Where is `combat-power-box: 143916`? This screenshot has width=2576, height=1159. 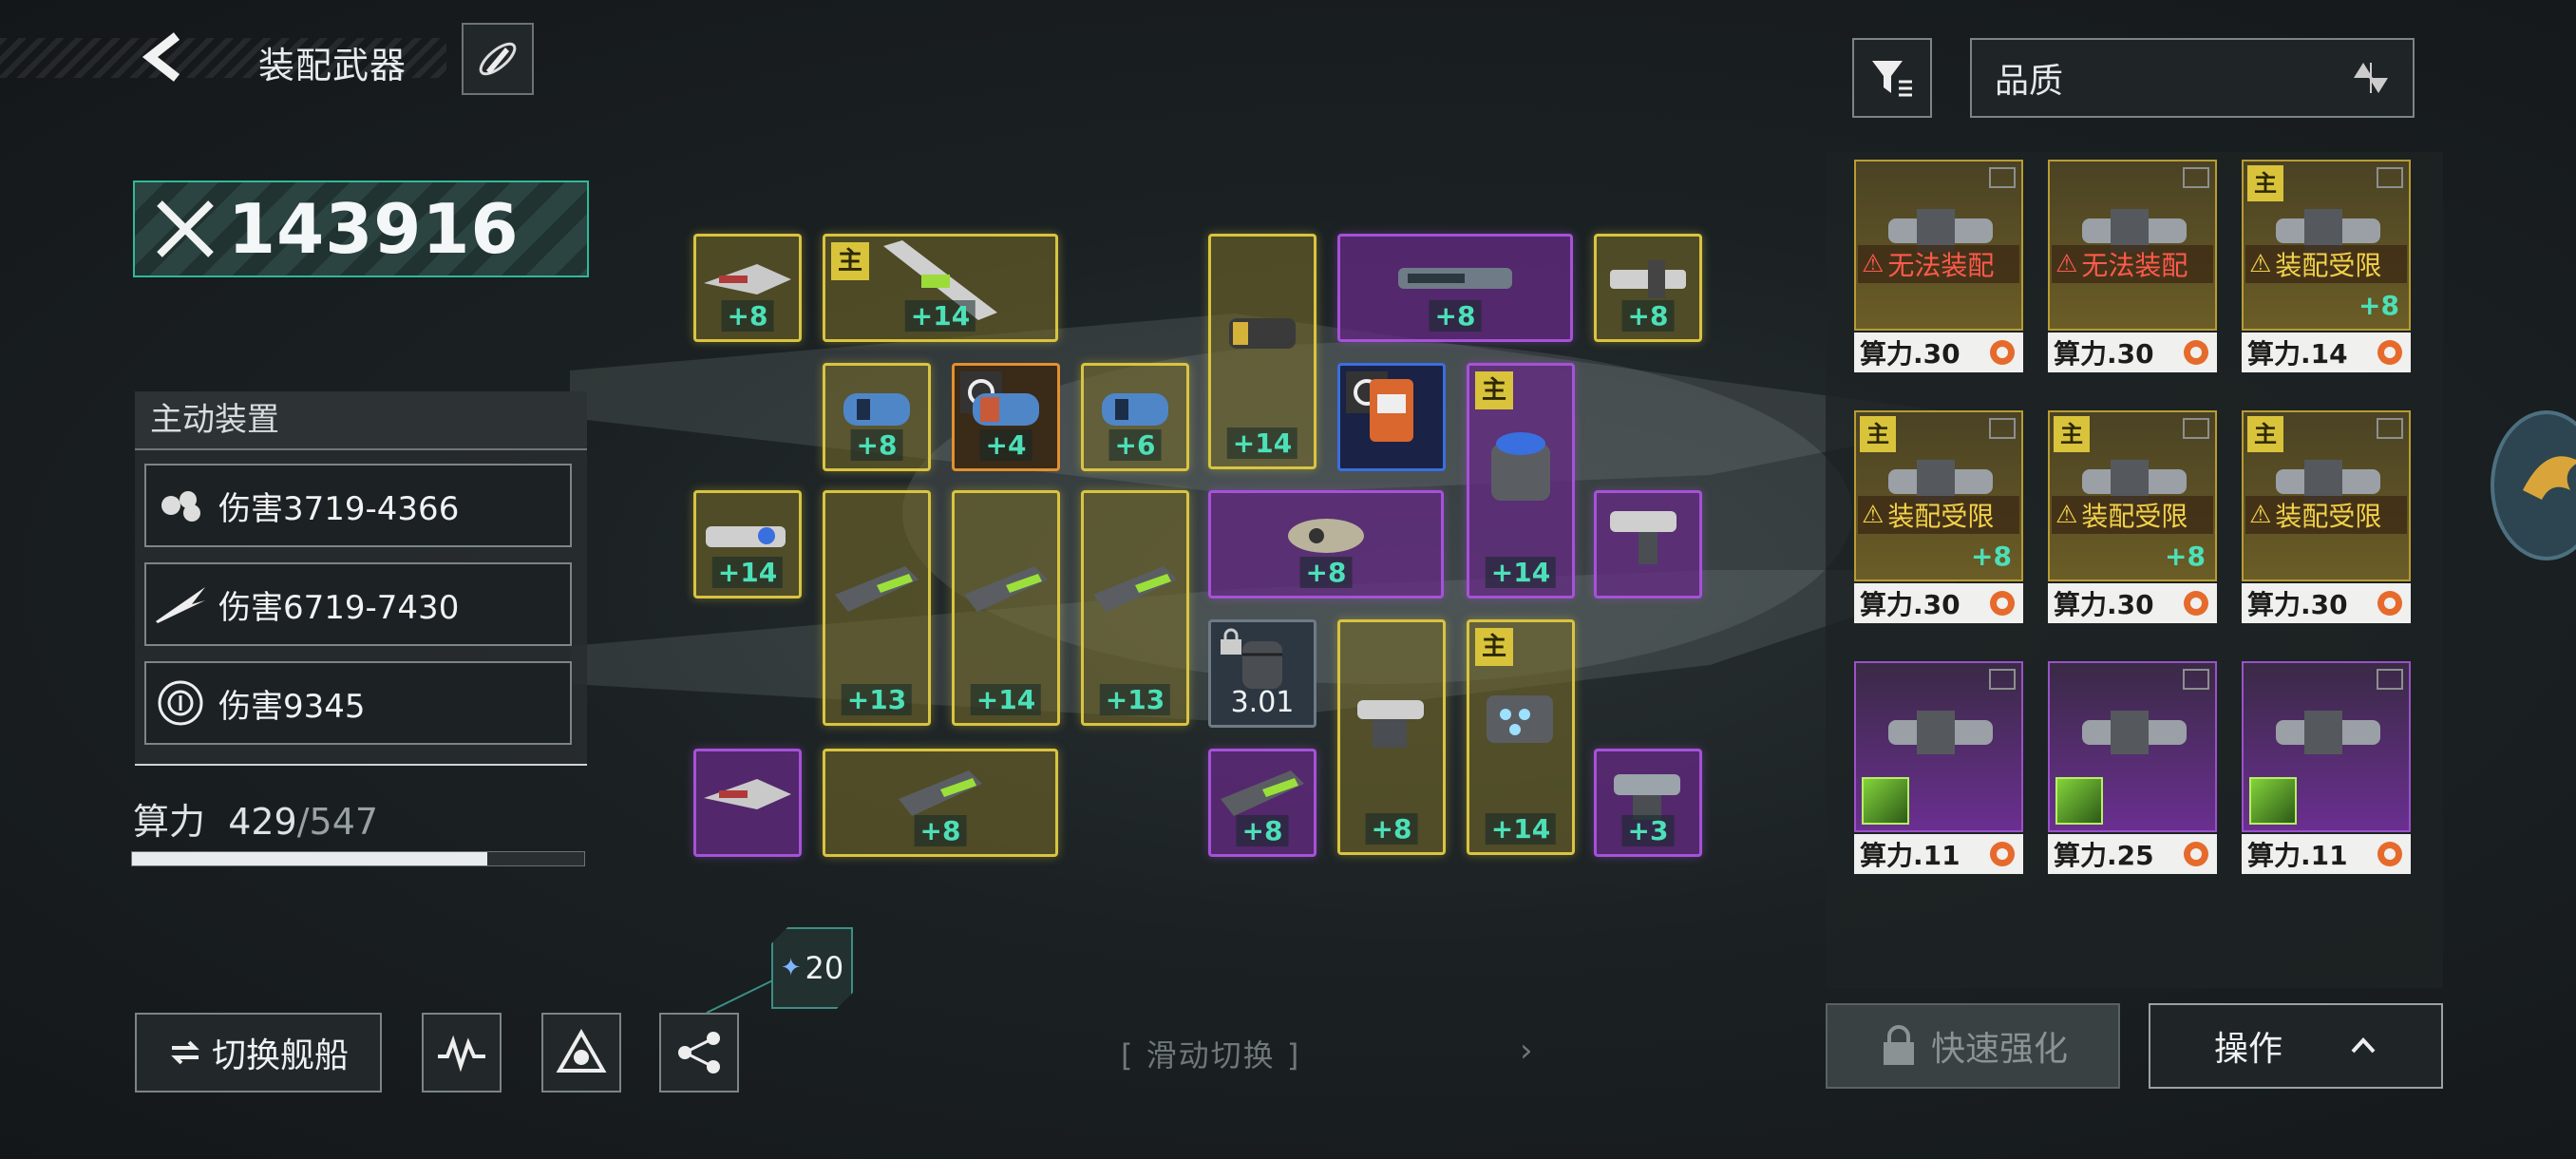
combat-power-box: 143916 is located at coordinates (361, 228).